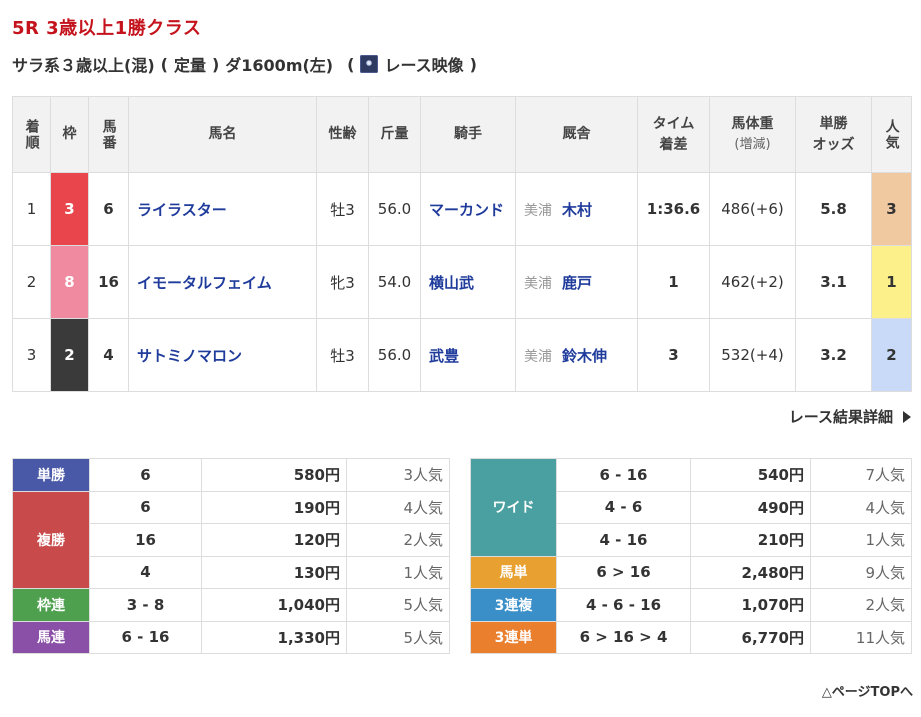  Describe the element at coordinates (833, 124) in the screenshot. I see `header-odds-line1: 単勝` at that location.